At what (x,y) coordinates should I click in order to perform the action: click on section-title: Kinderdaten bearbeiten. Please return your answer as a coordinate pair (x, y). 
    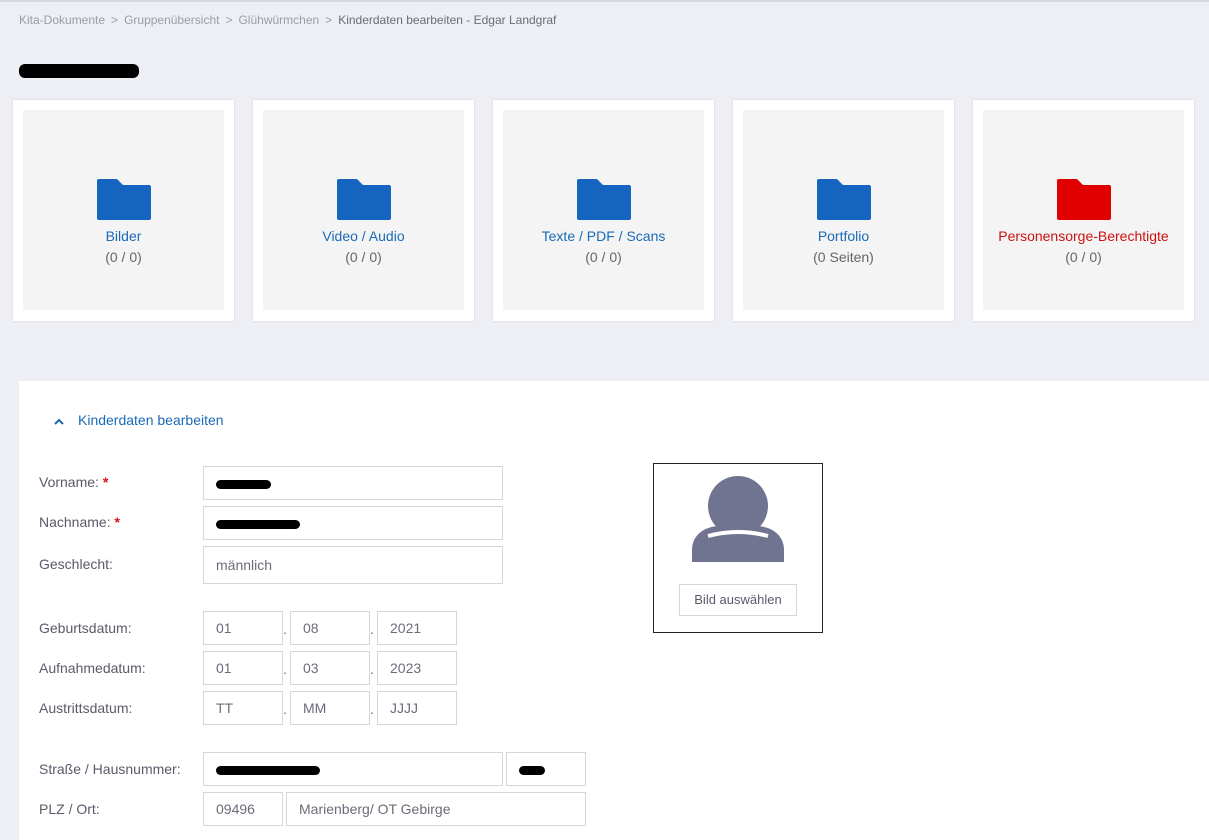
    Looking at the image, I should click on (151, 420).